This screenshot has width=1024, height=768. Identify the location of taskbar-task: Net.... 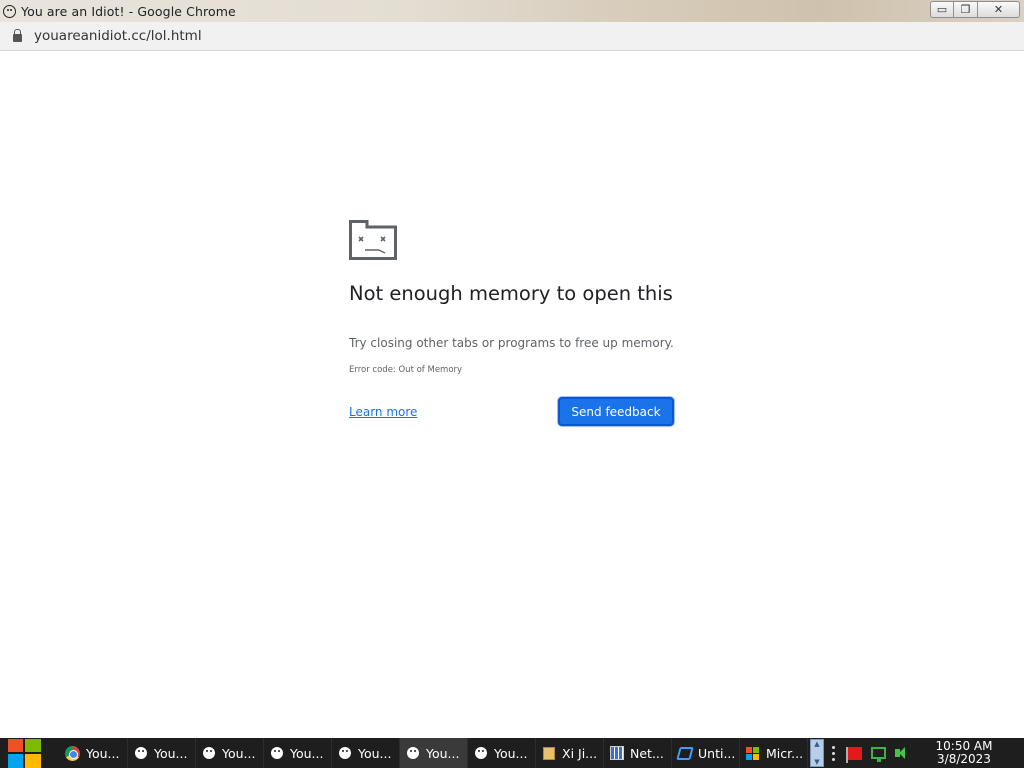
(638, 753).